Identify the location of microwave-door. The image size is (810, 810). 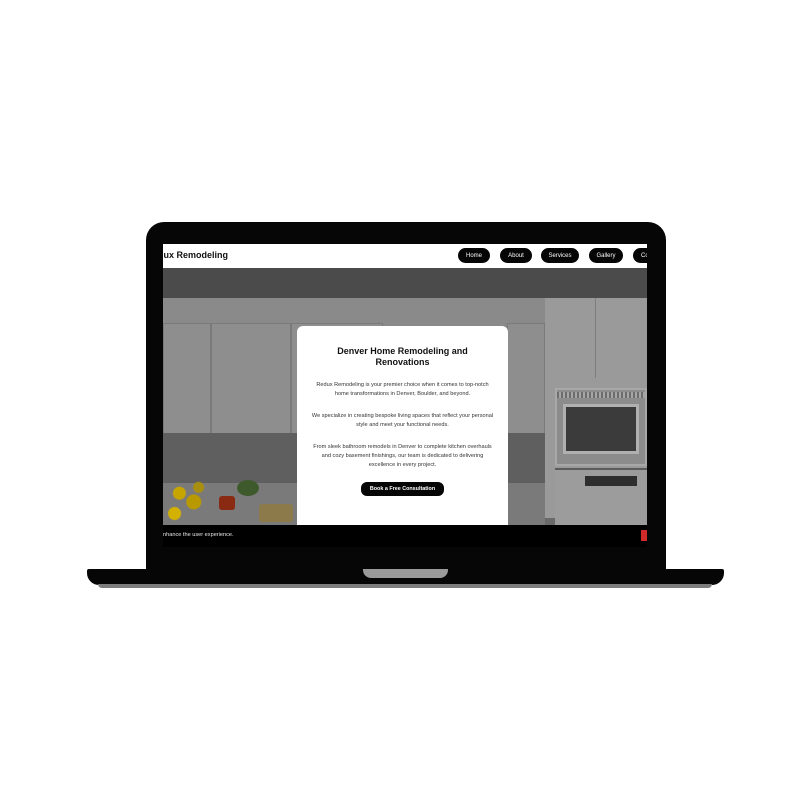
(601, 429).